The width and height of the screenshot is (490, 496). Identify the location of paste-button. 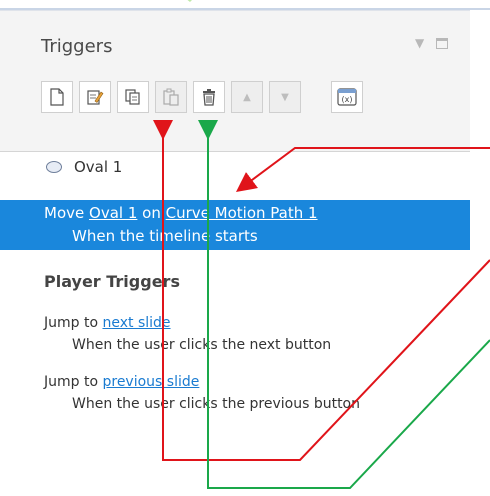
(171, 97).